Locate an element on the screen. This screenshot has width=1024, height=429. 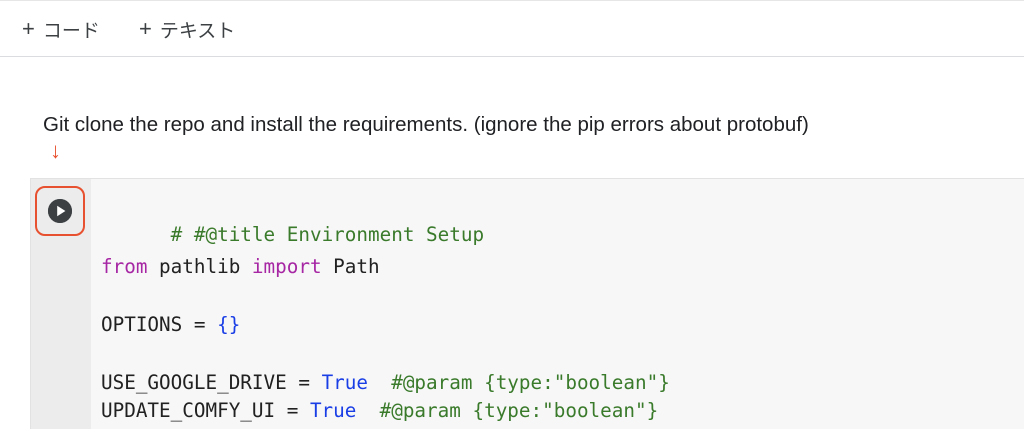
add-text-label: テキスト is located at coordinates (197, 31).